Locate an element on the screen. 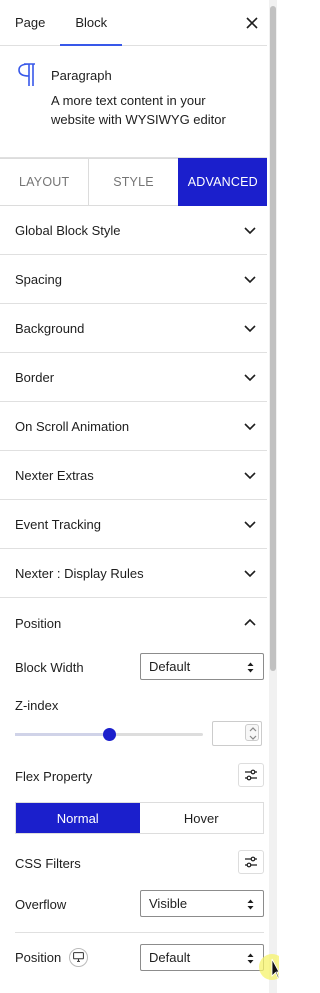 Image resolution: width=320 pixels, height=993 pixels. panel-spacing: Spacing is located at coordinates (133, 279).